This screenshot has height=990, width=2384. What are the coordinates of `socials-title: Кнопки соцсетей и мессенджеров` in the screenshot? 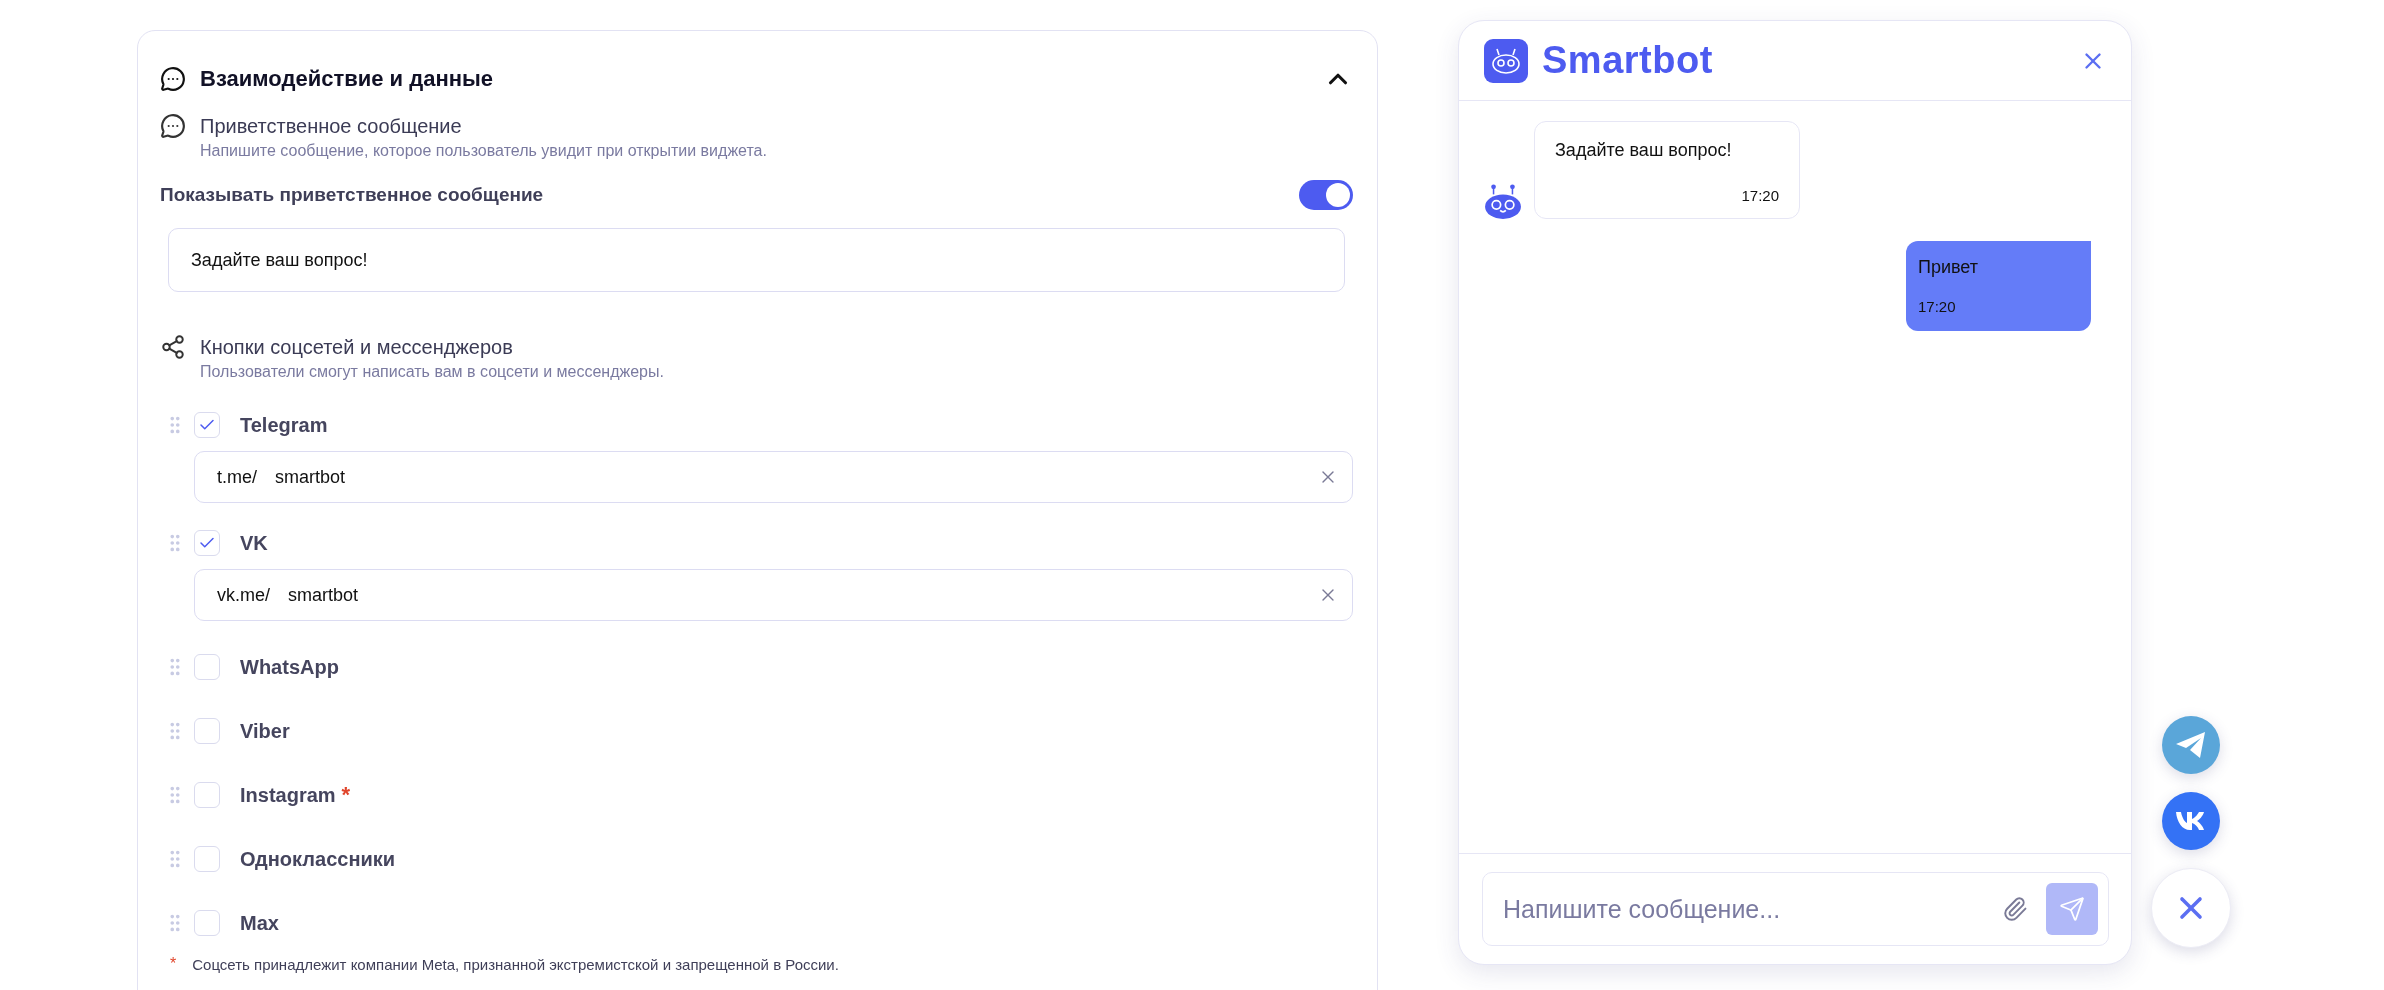 It's located at (357, 347).